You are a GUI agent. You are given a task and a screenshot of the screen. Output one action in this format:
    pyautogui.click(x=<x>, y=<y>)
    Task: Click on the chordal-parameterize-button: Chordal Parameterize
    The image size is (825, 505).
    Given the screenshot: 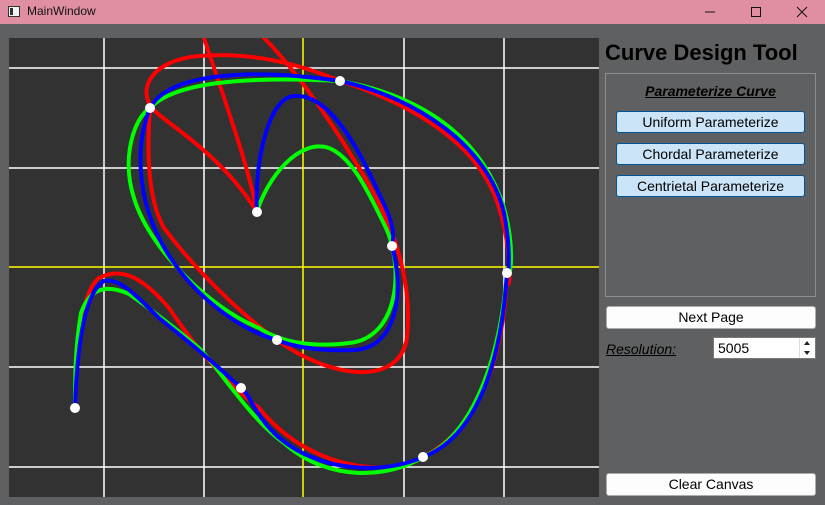 What is the action you would take?
    pyautogui.click(x=710, y=154)
    